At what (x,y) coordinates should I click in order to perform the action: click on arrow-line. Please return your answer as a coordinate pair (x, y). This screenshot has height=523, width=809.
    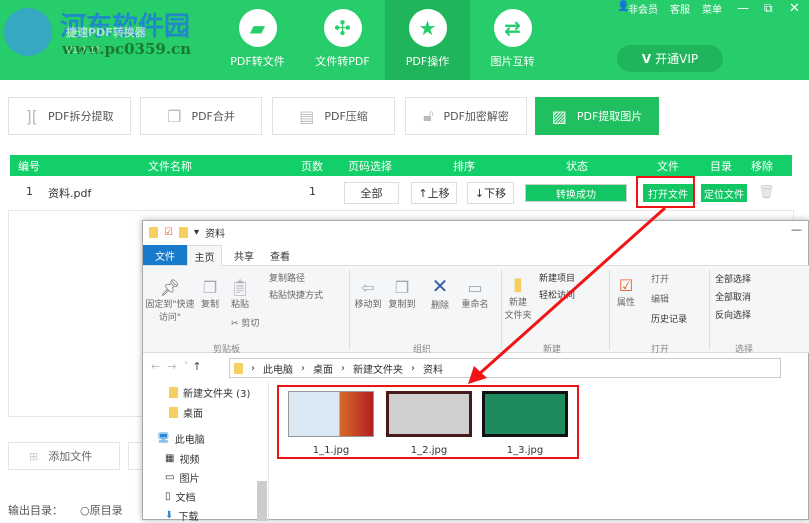
    Looking at the image, I should click on (571, 291).